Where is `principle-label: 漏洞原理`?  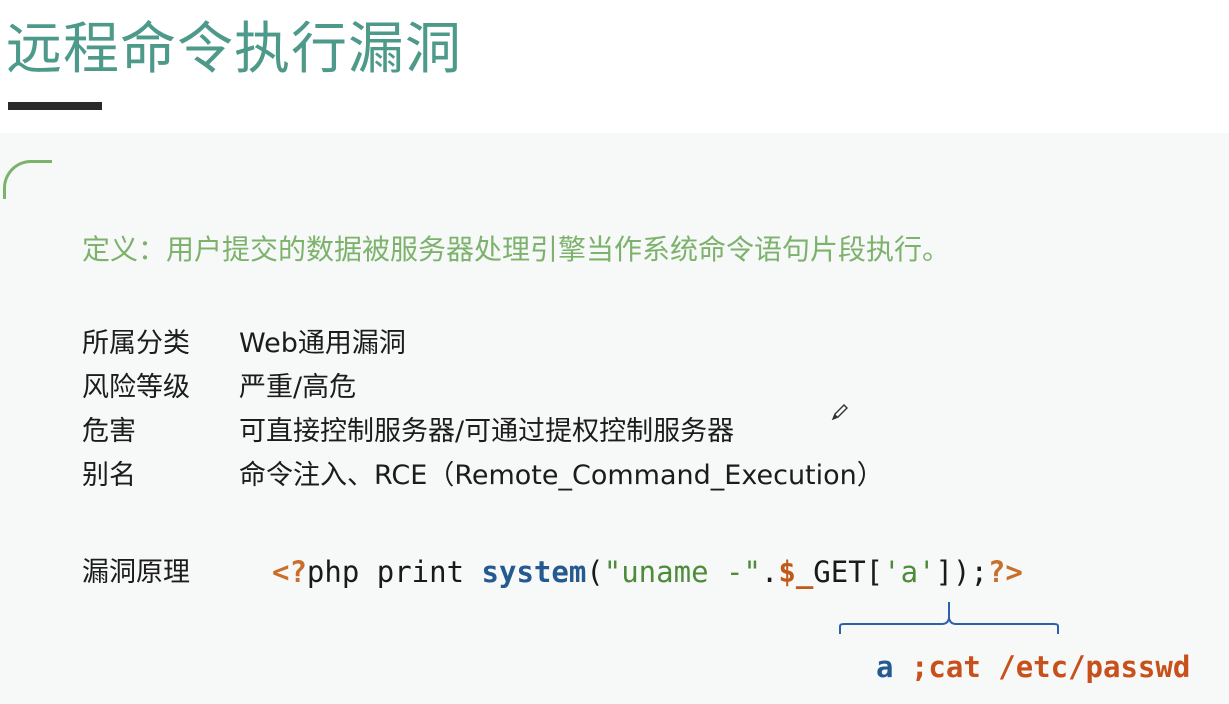 principle-label: 漏洞原理 is located at coordinates (136, 572).